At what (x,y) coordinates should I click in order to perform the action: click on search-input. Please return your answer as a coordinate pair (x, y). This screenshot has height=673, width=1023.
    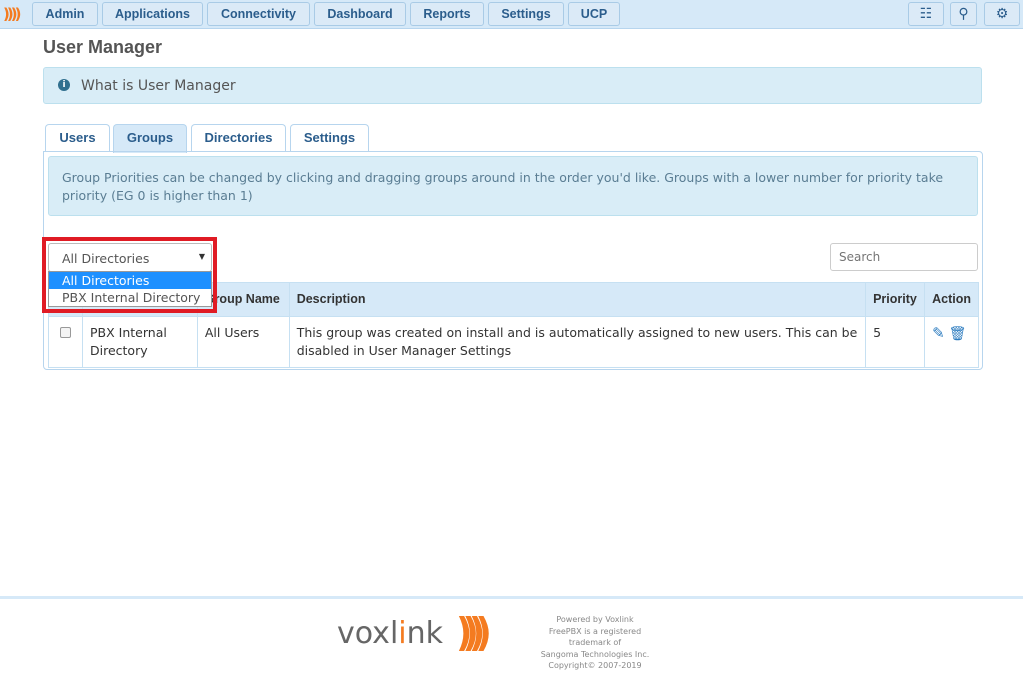
    Looking at the image, I should click on (904, 257).